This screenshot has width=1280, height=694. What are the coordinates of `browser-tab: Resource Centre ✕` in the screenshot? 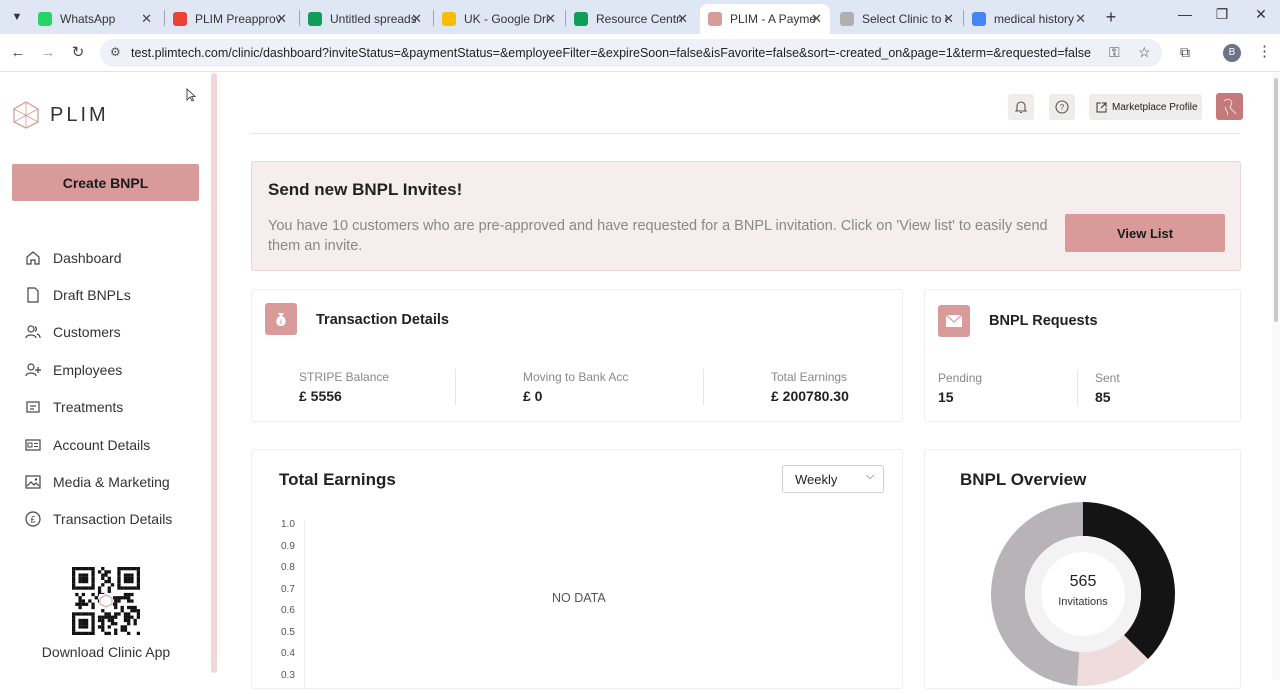 It's located at (631, 19).